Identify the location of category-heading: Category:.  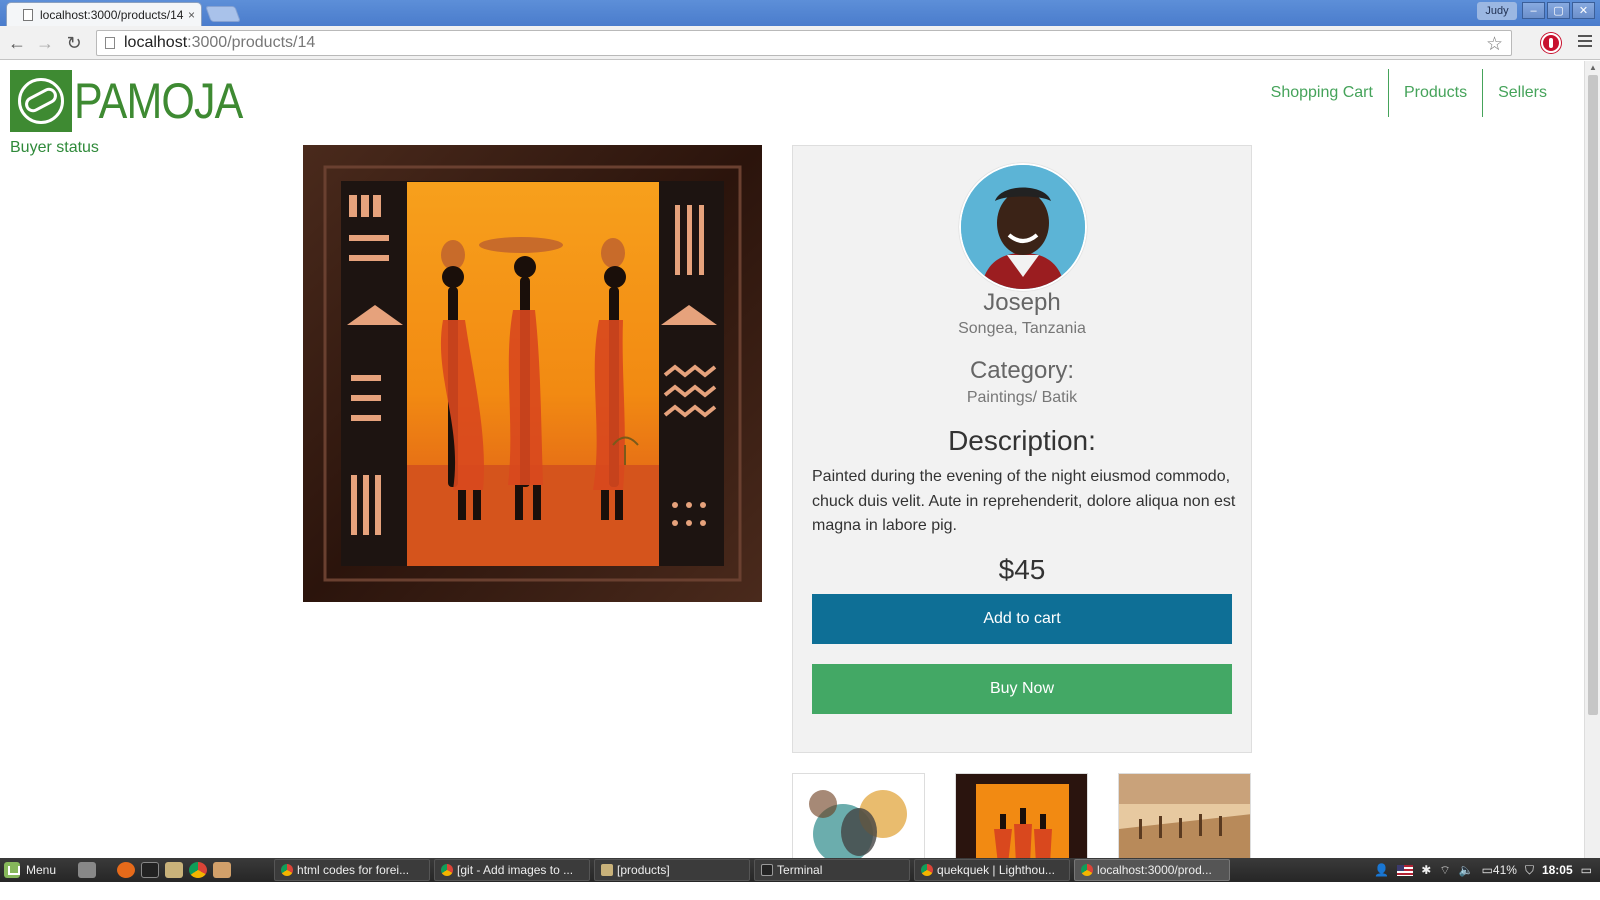
(1022, 370).